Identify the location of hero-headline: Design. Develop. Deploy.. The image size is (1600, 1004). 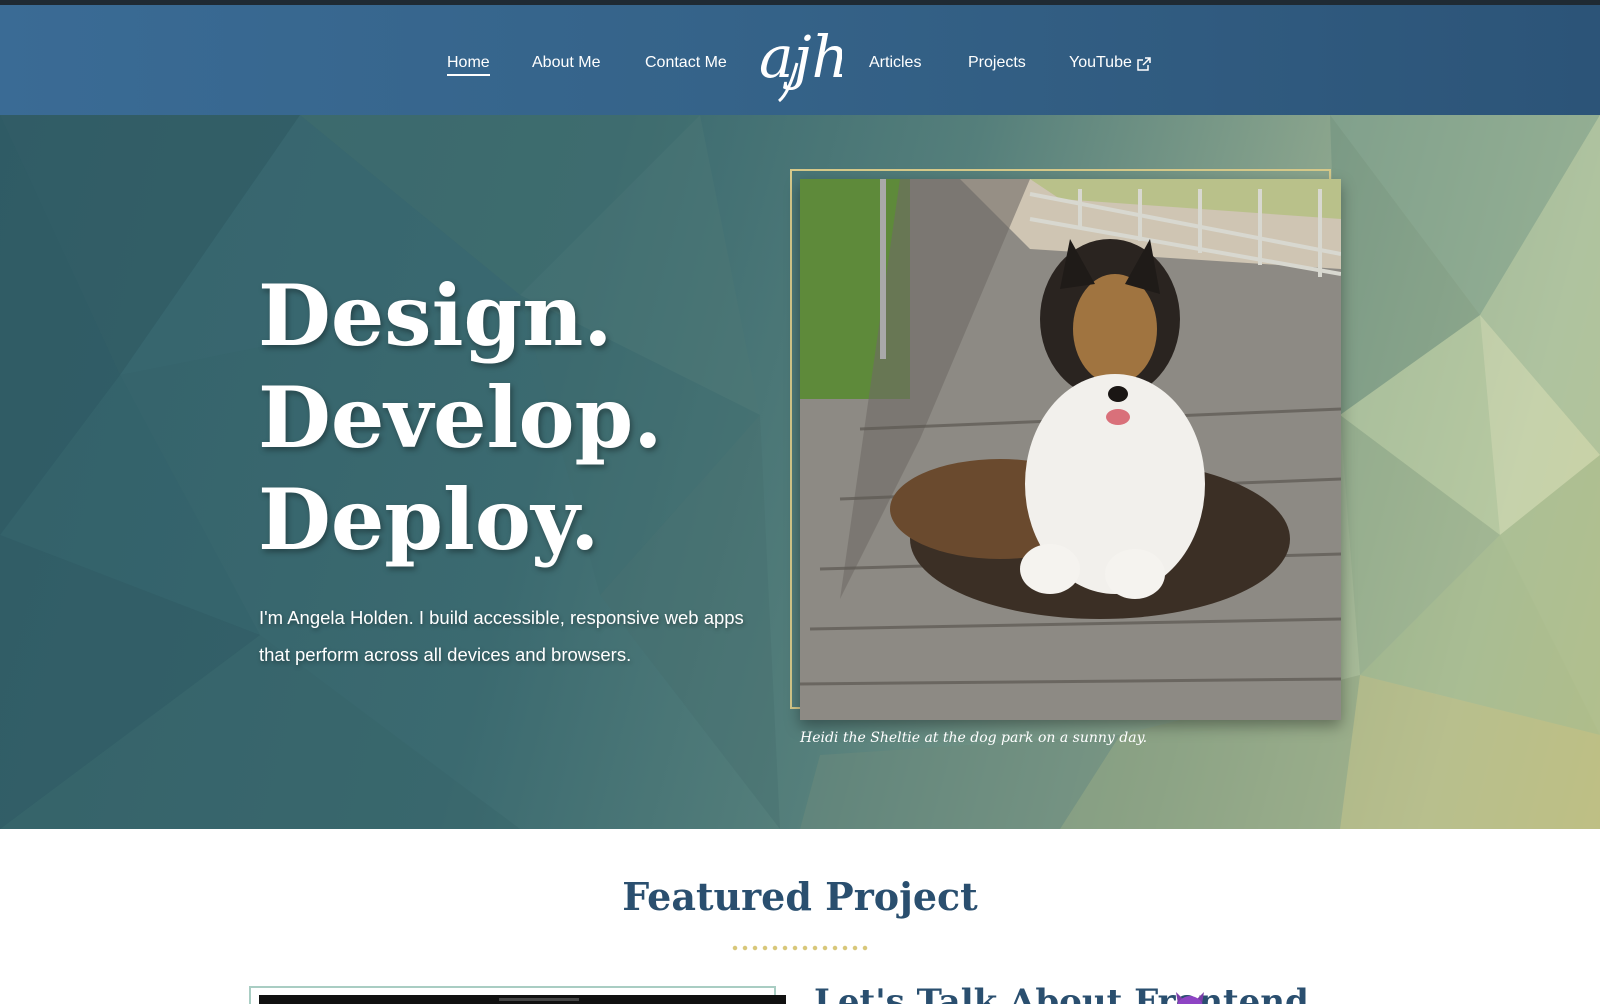
(460, 418).